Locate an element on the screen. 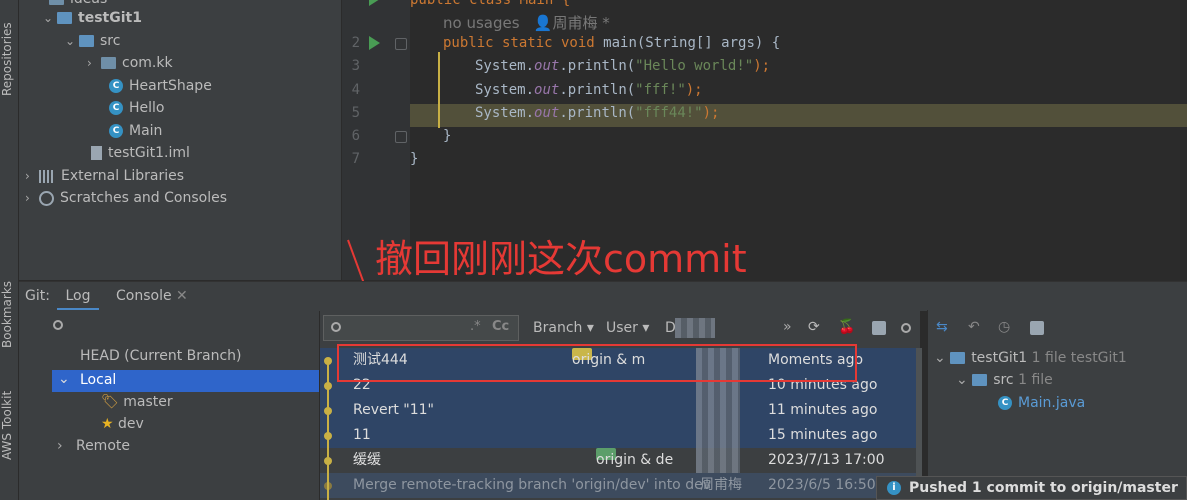 Image resolution: width=1187 pixels, height=500 pixels. code-line-1: public class Main { is located at coordinates (490, 4).